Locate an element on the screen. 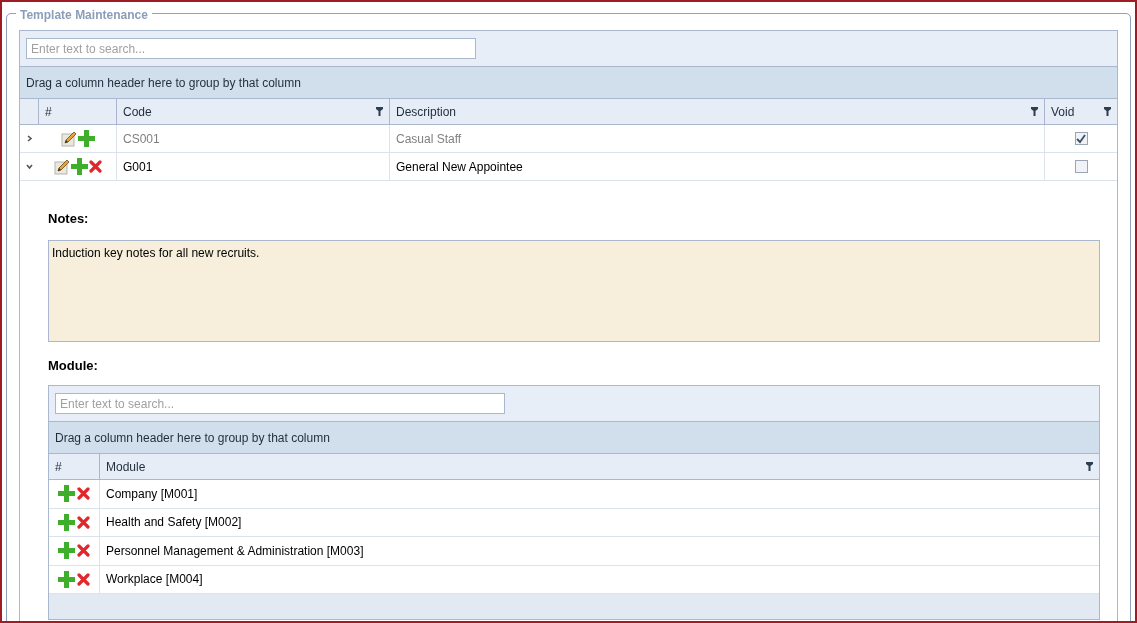 Image resolution: width=1137 pixels, height=623 pixels. column-header: Description is located at coordinates (717, 111).